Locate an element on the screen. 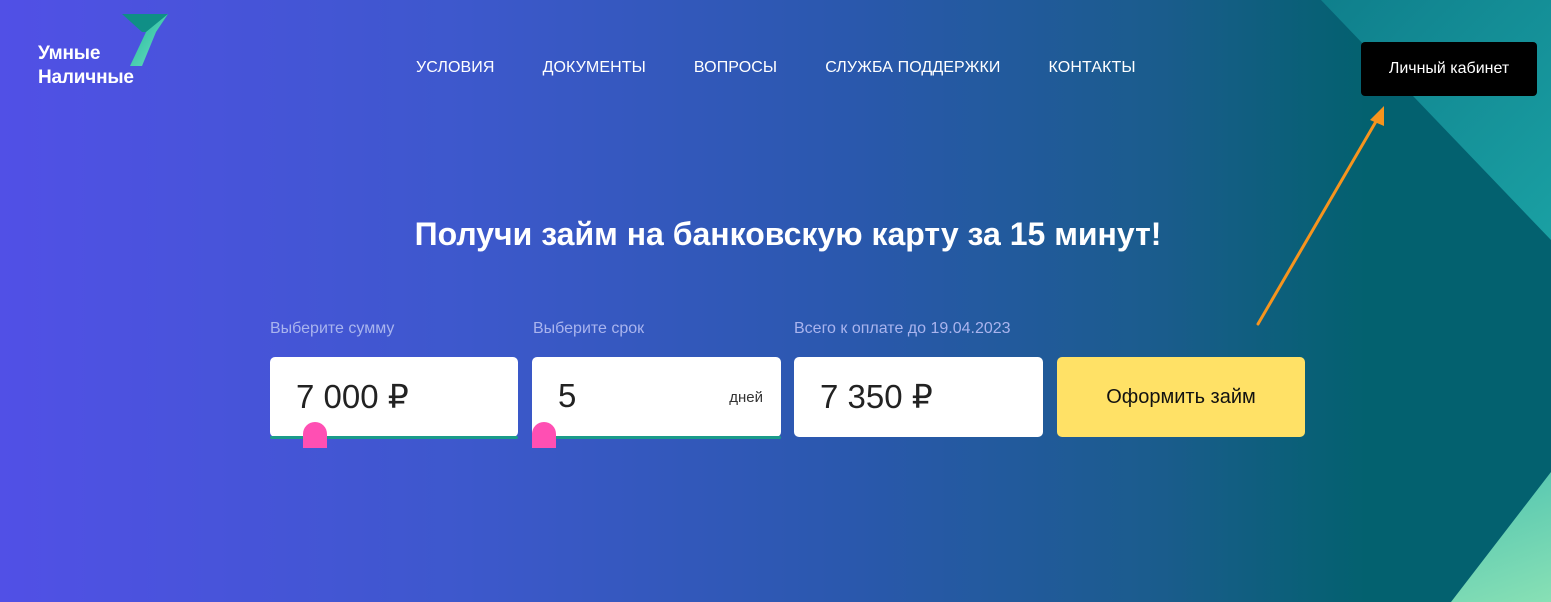 This screenshot has height=602, width=1551. nav-item-conditions: УСЛОВИЯ is located at coordinates (455, 68).